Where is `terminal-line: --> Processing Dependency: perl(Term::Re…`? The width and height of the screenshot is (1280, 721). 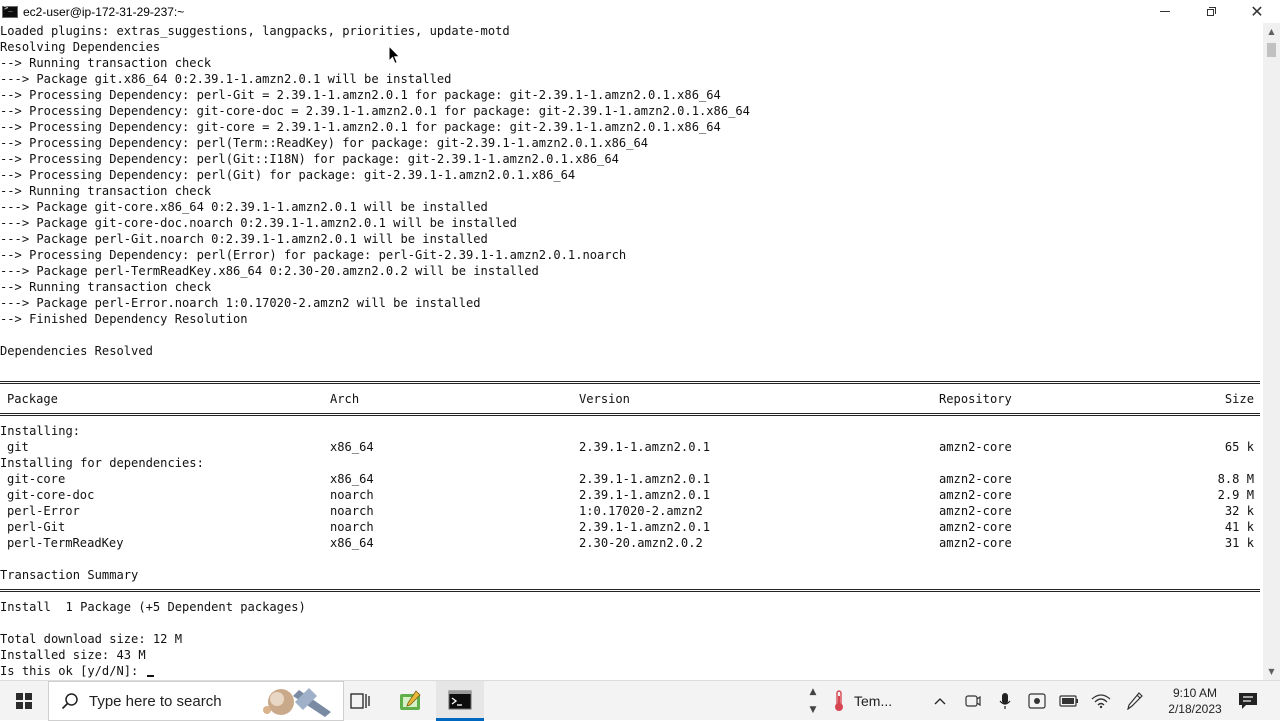
terminal-line: --> Processing Dependency: perl(Term::Re… is located at coordinates (324, 143).